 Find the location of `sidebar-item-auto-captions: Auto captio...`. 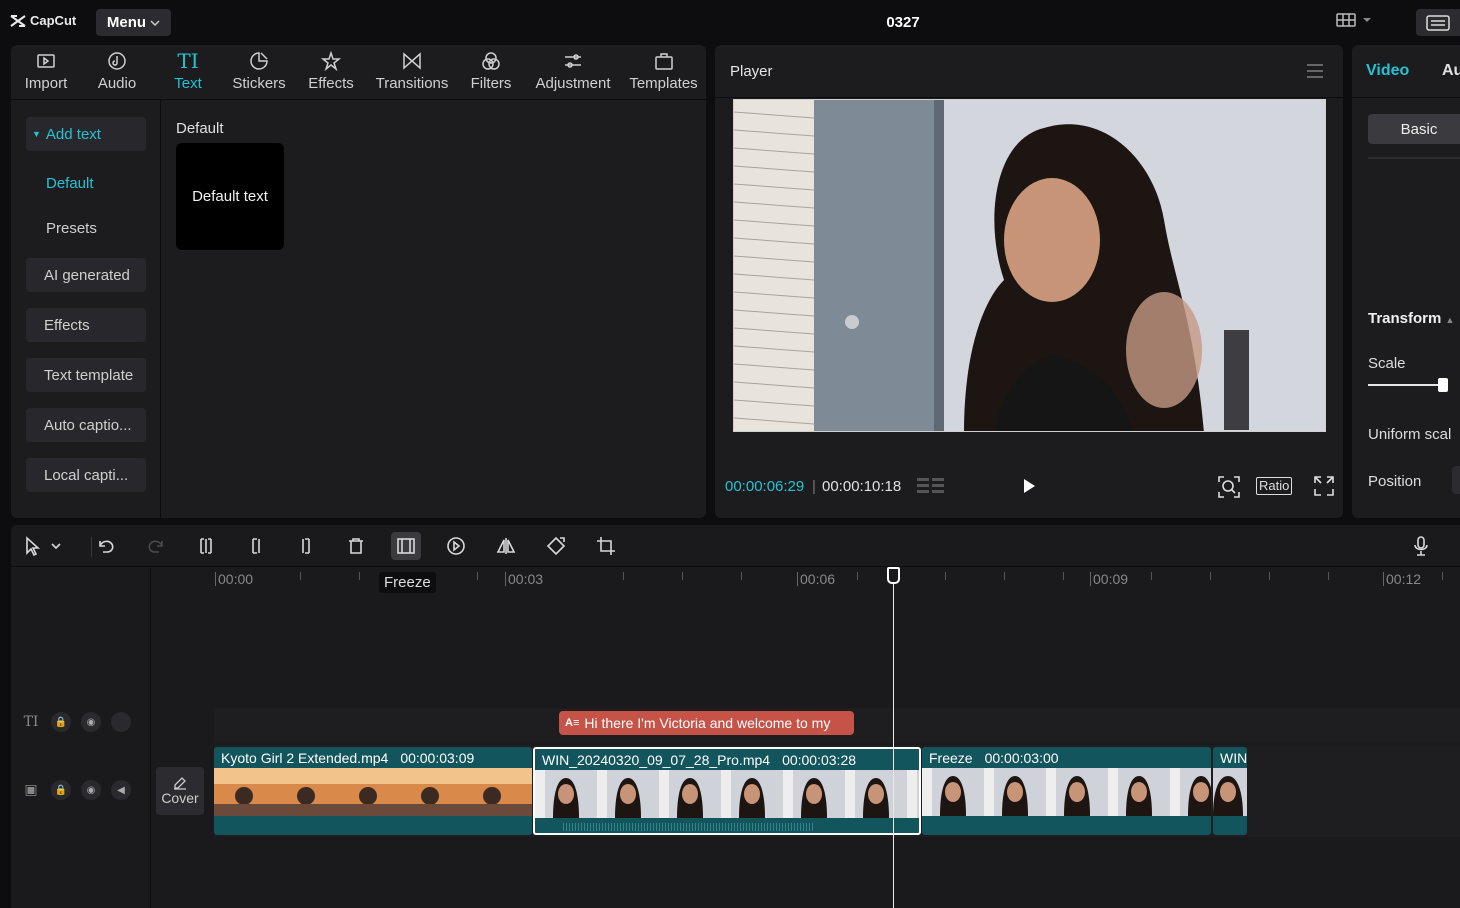

sidebar-item-auto-captions: Auto captio... is located at coordinates (86, 425).